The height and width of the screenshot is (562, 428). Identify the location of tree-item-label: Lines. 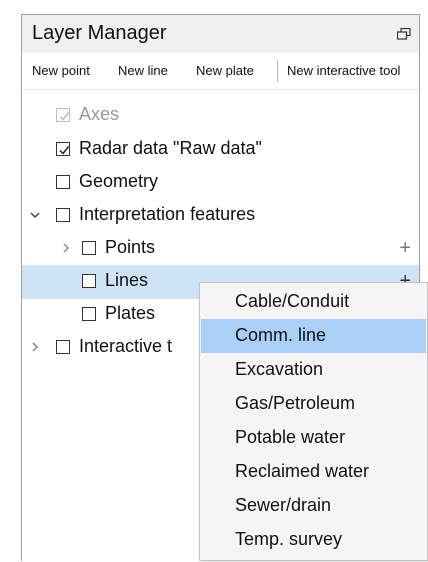
(127, 280).